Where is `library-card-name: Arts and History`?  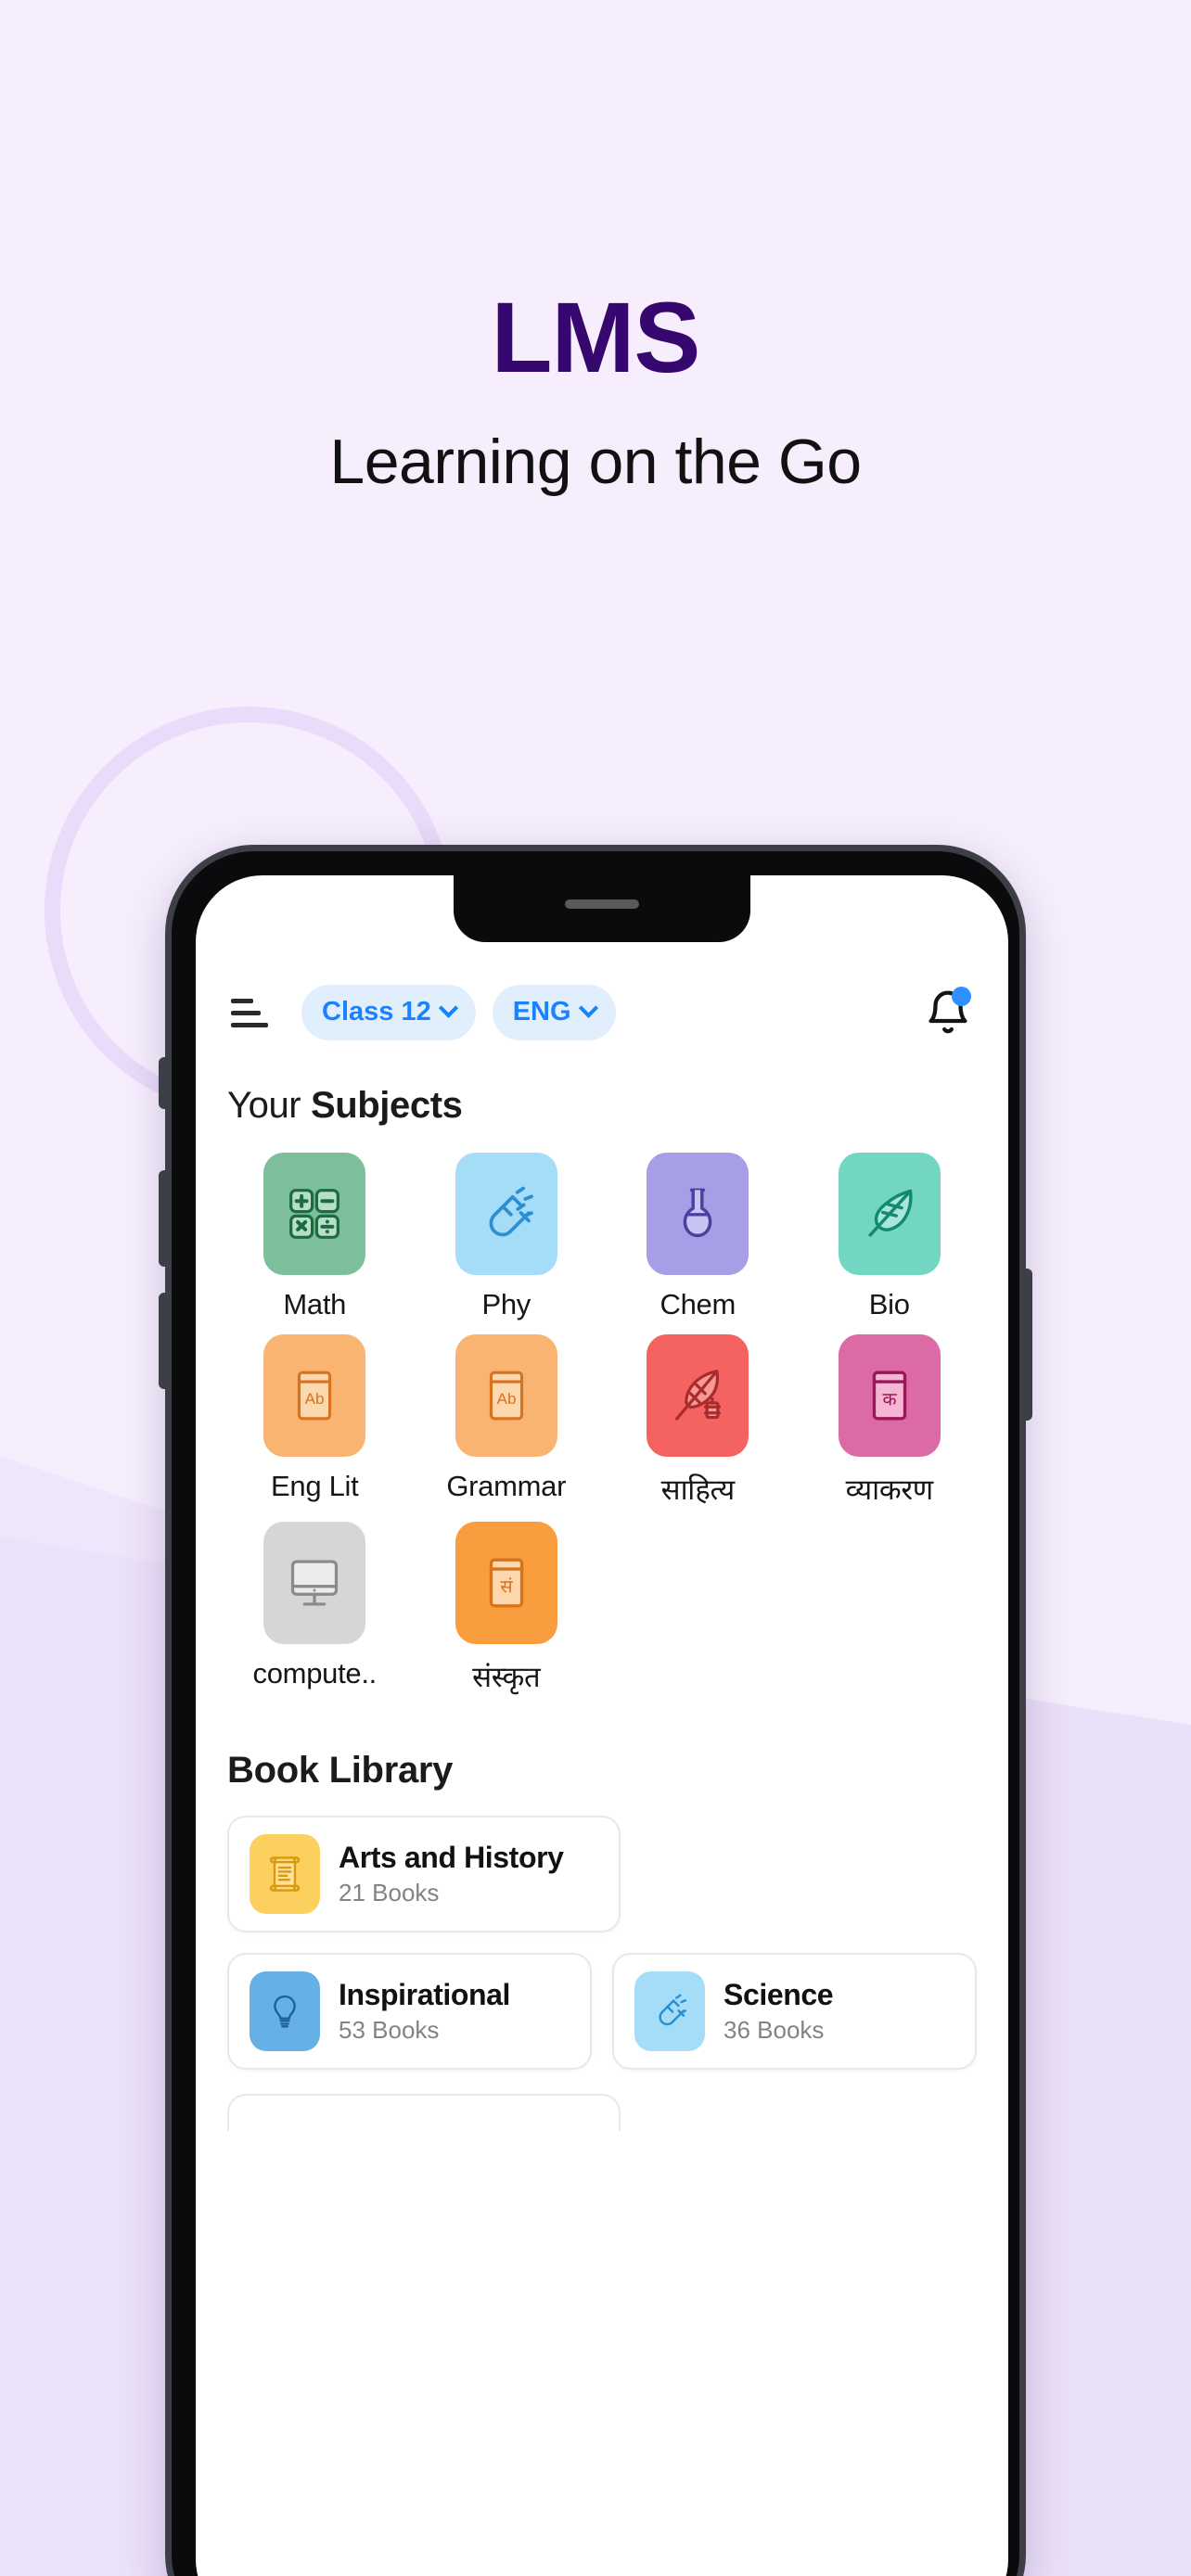 library-card-name: Arts and History is located at coordinates (451, 1858).